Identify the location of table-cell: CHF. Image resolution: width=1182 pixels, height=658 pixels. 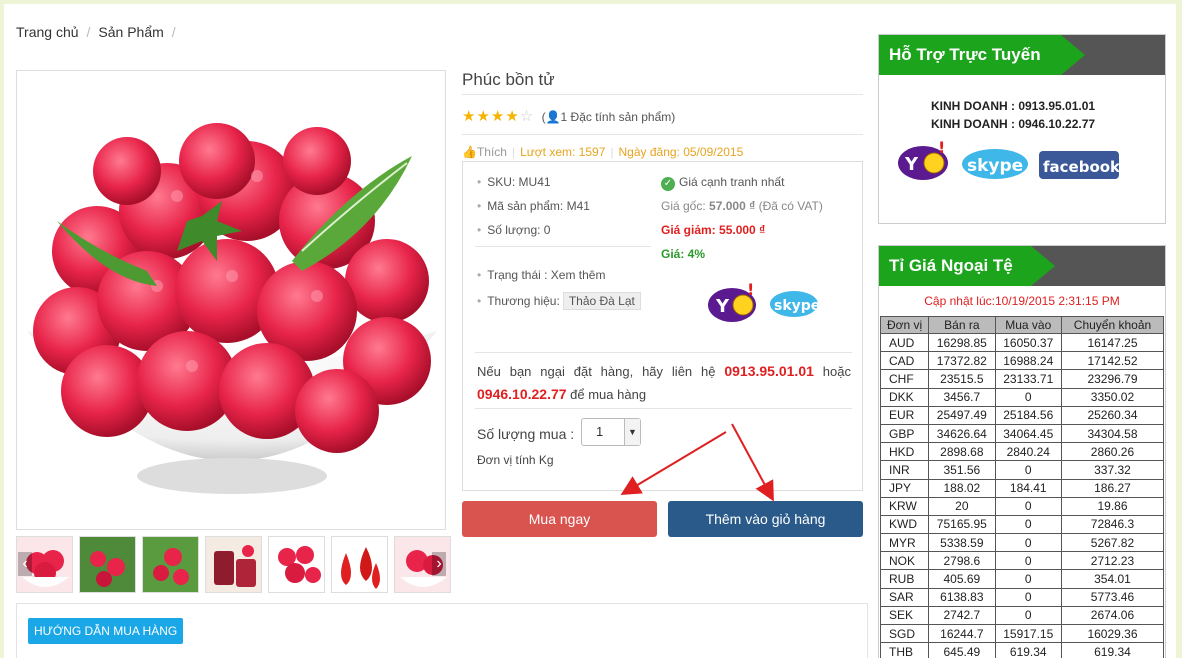
(904, 379).